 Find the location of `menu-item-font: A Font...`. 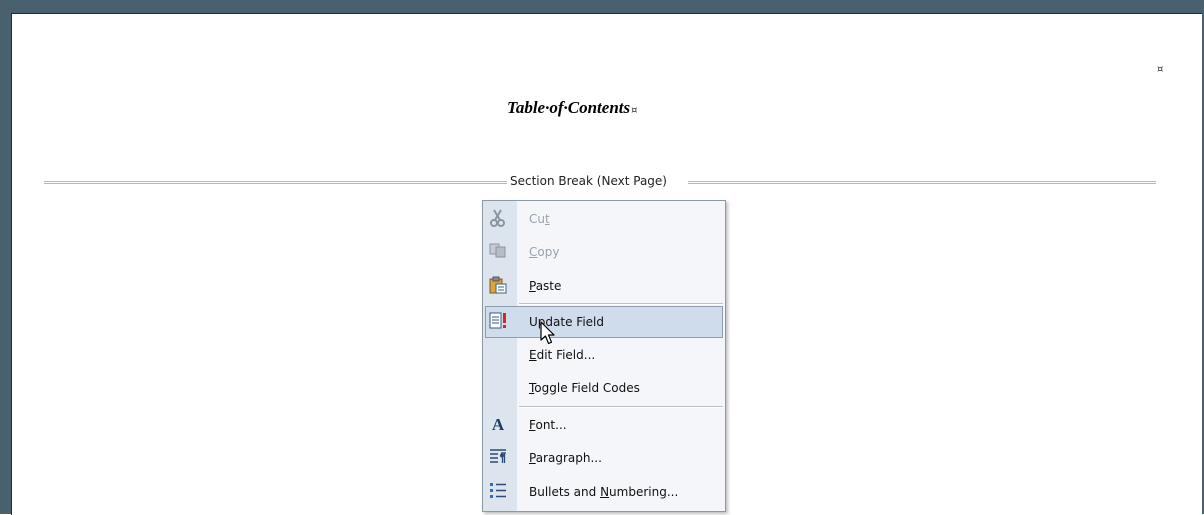

menu-item-font: A Font... is located at coordinates (604, 425).